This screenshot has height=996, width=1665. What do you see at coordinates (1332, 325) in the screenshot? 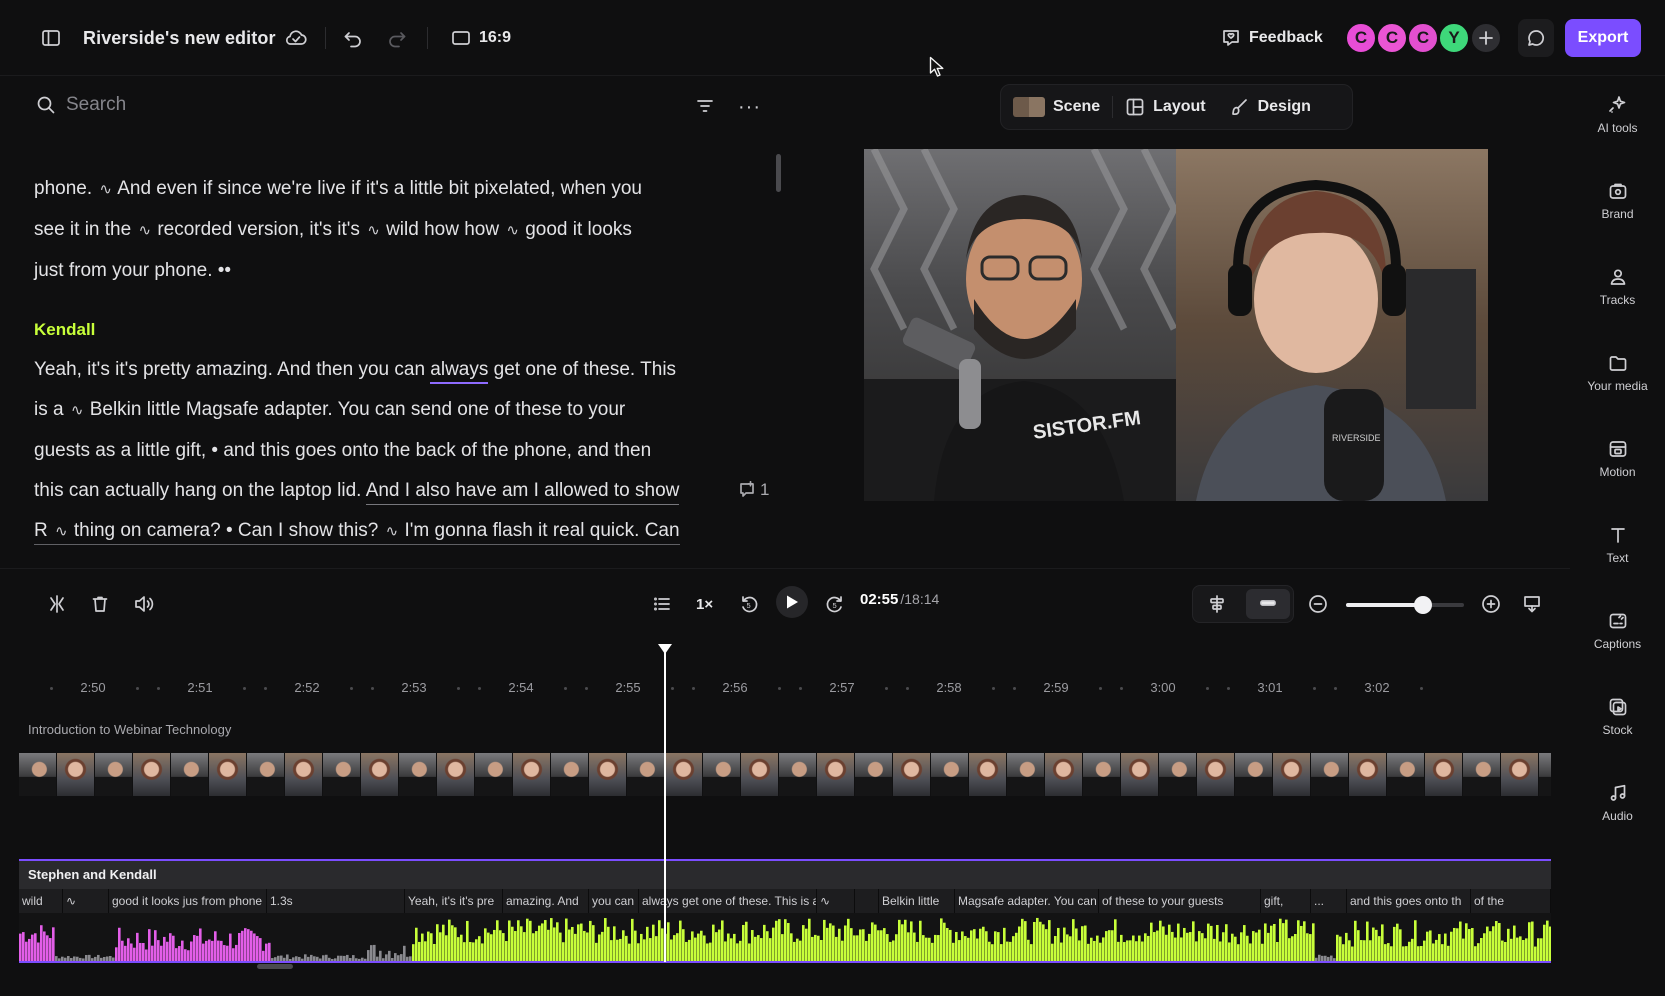
I see `participant-video-kendall: RIVERSIDE` at bounding box center [1332, 325].